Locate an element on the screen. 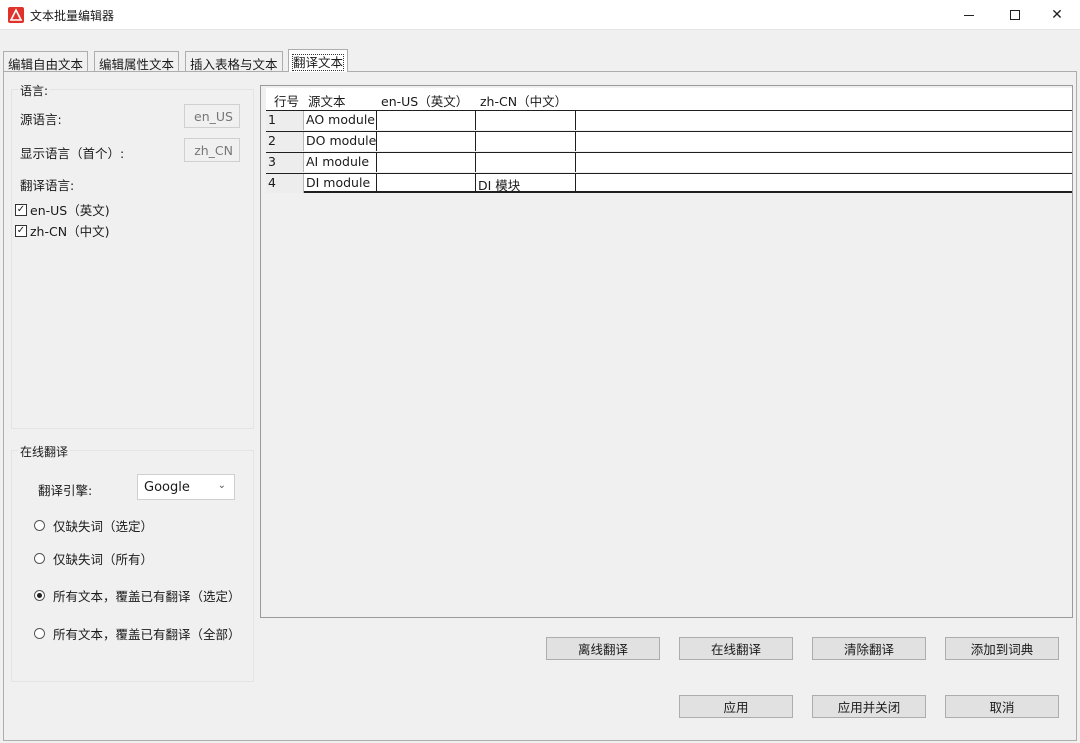 This screenshot has height=743, width=1080. table-row: 1 AO module is located at coordinates (669, 120).